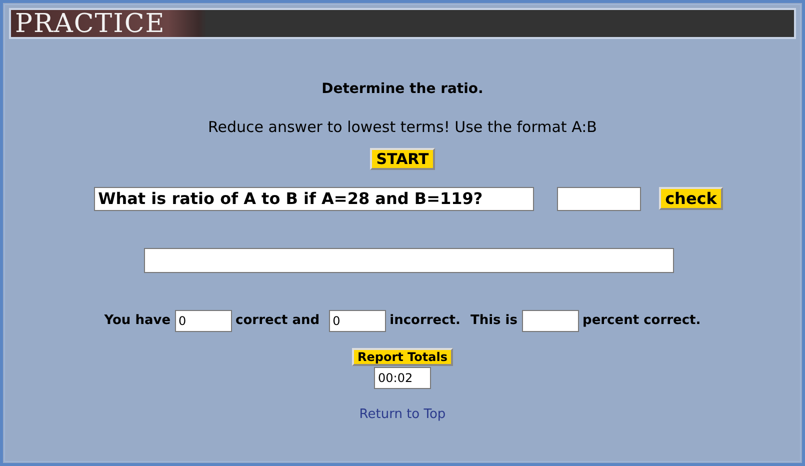 This screenshot has width=805, height=466. I want to click on percent-field, so click(550, 321).